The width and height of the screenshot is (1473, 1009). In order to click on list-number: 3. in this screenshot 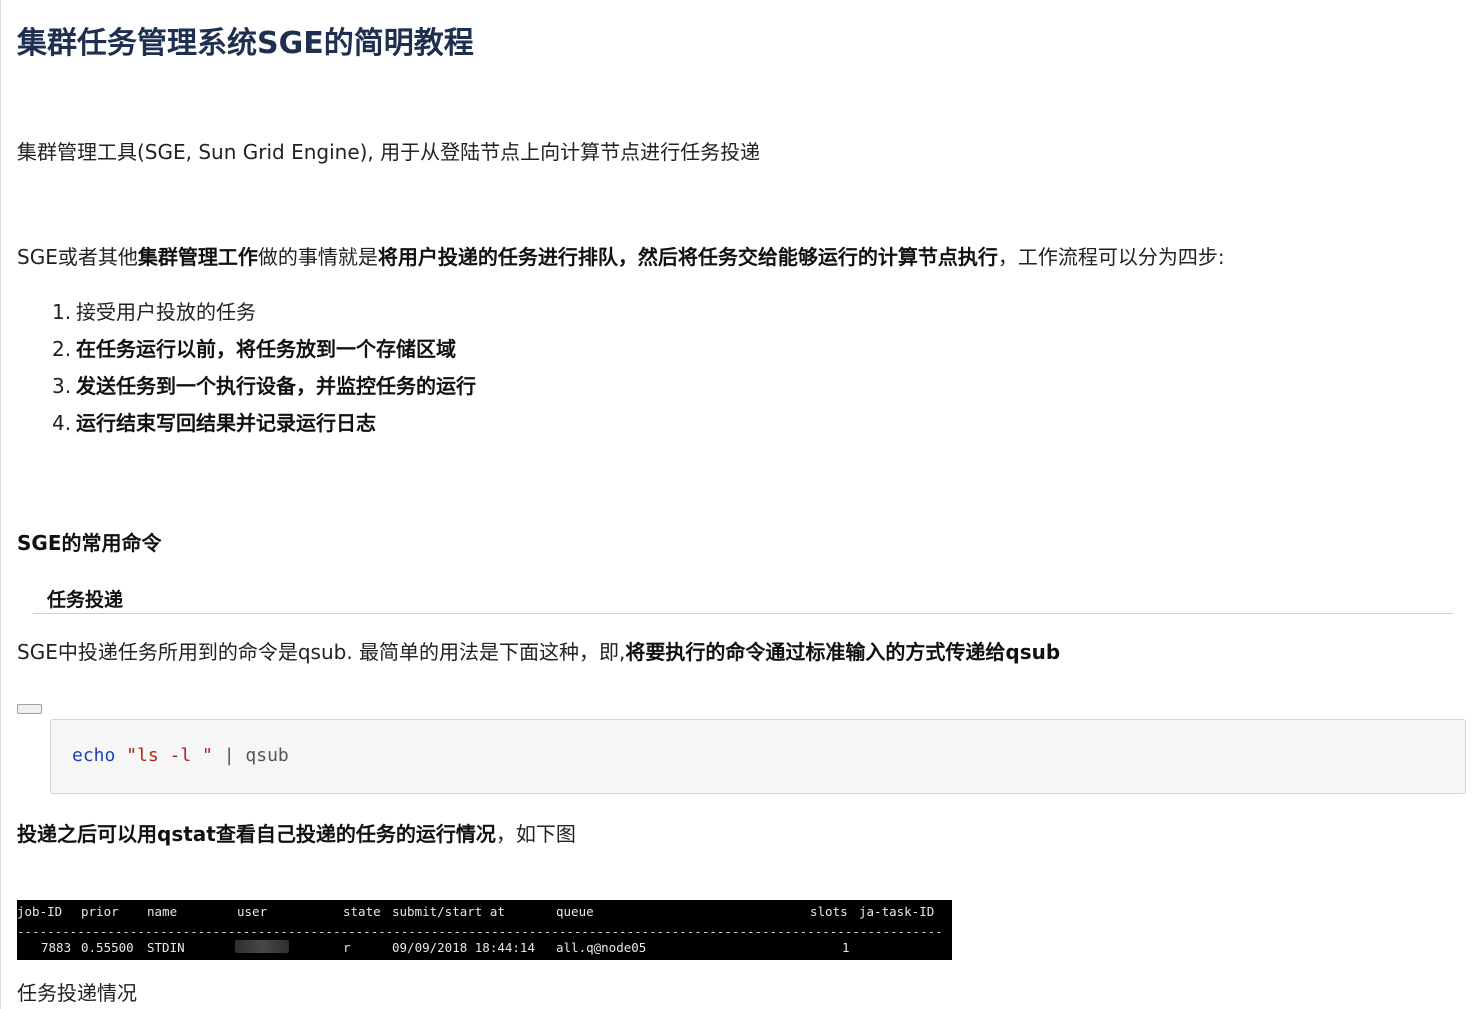, I will do `click(62, 386)`.